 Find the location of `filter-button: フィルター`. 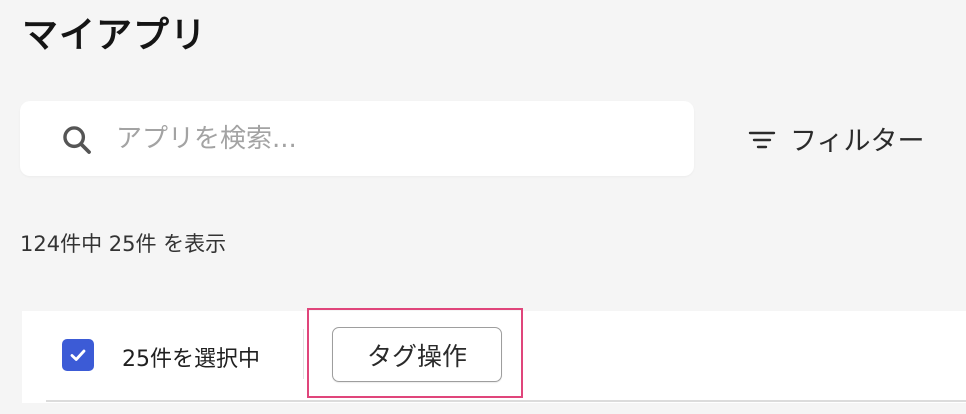

filter-button: フィルター is located at coordinates (836, 138).